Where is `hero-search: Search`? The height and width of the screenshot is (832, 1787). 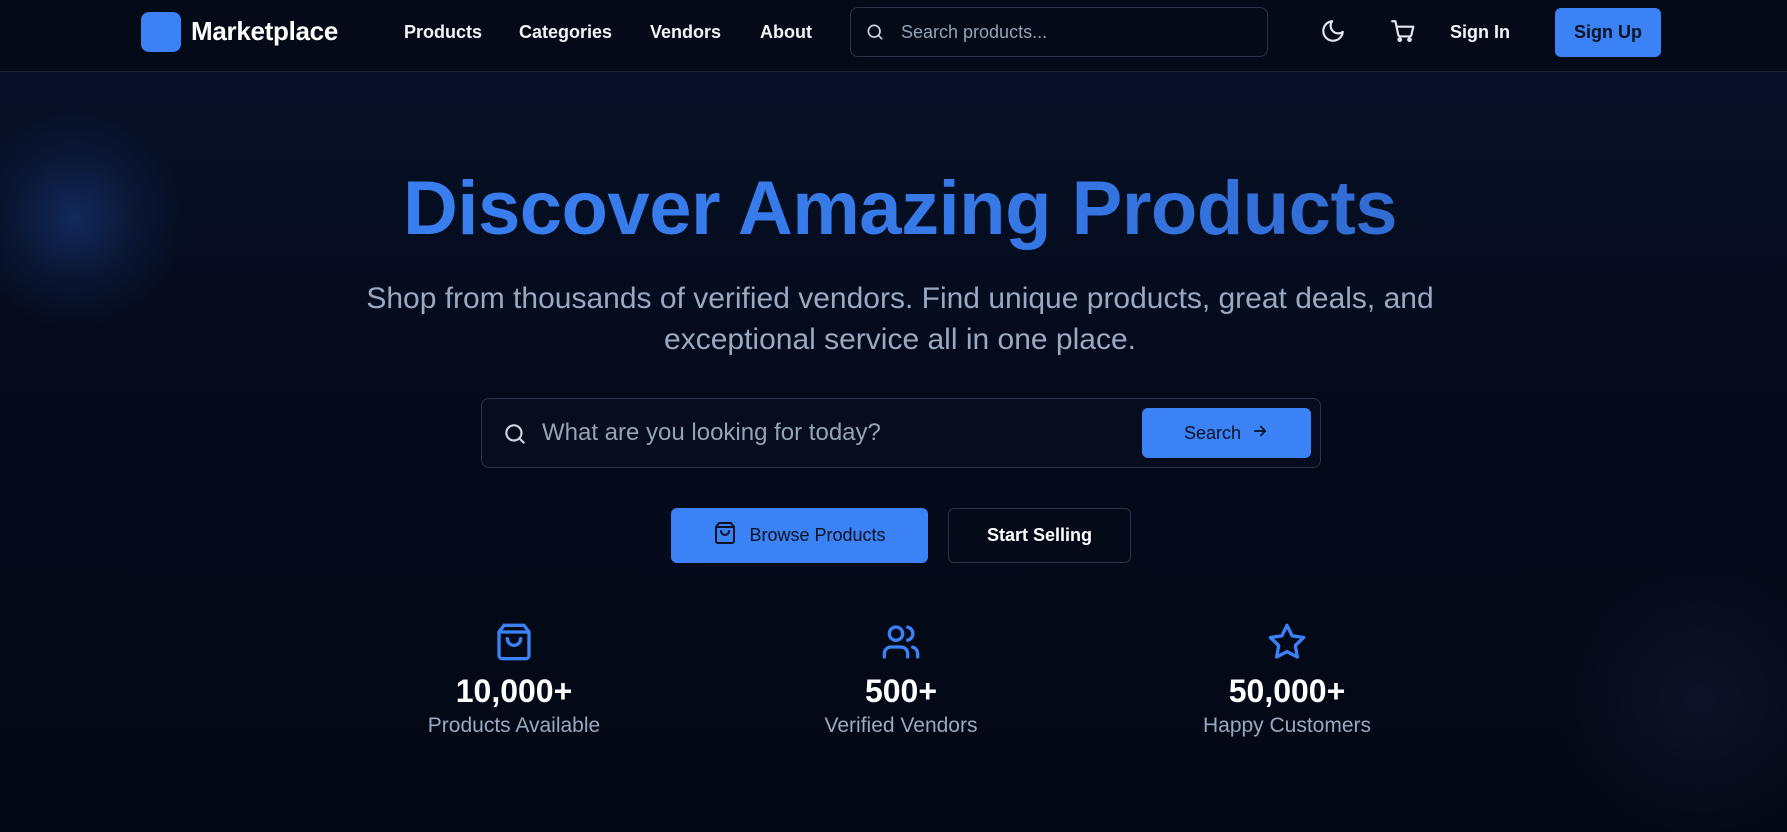 hero-search: Search is located at coordinates (901, 433).